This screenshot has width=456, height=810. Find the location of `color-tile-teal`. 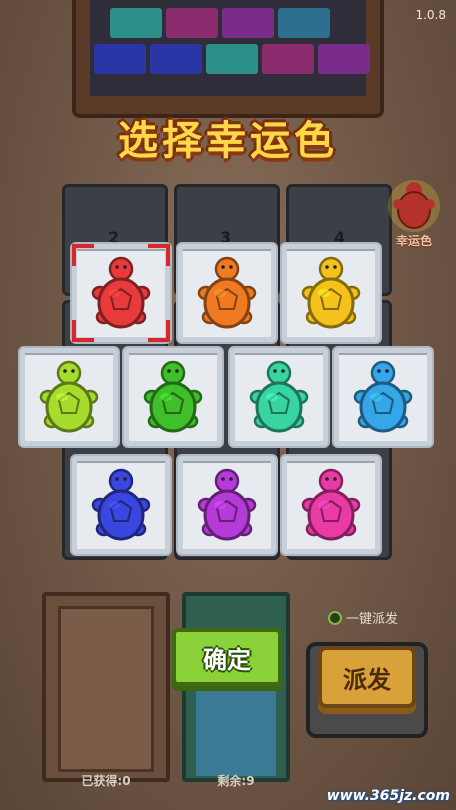

color-tile-teal is located at coordinates (279, 397).